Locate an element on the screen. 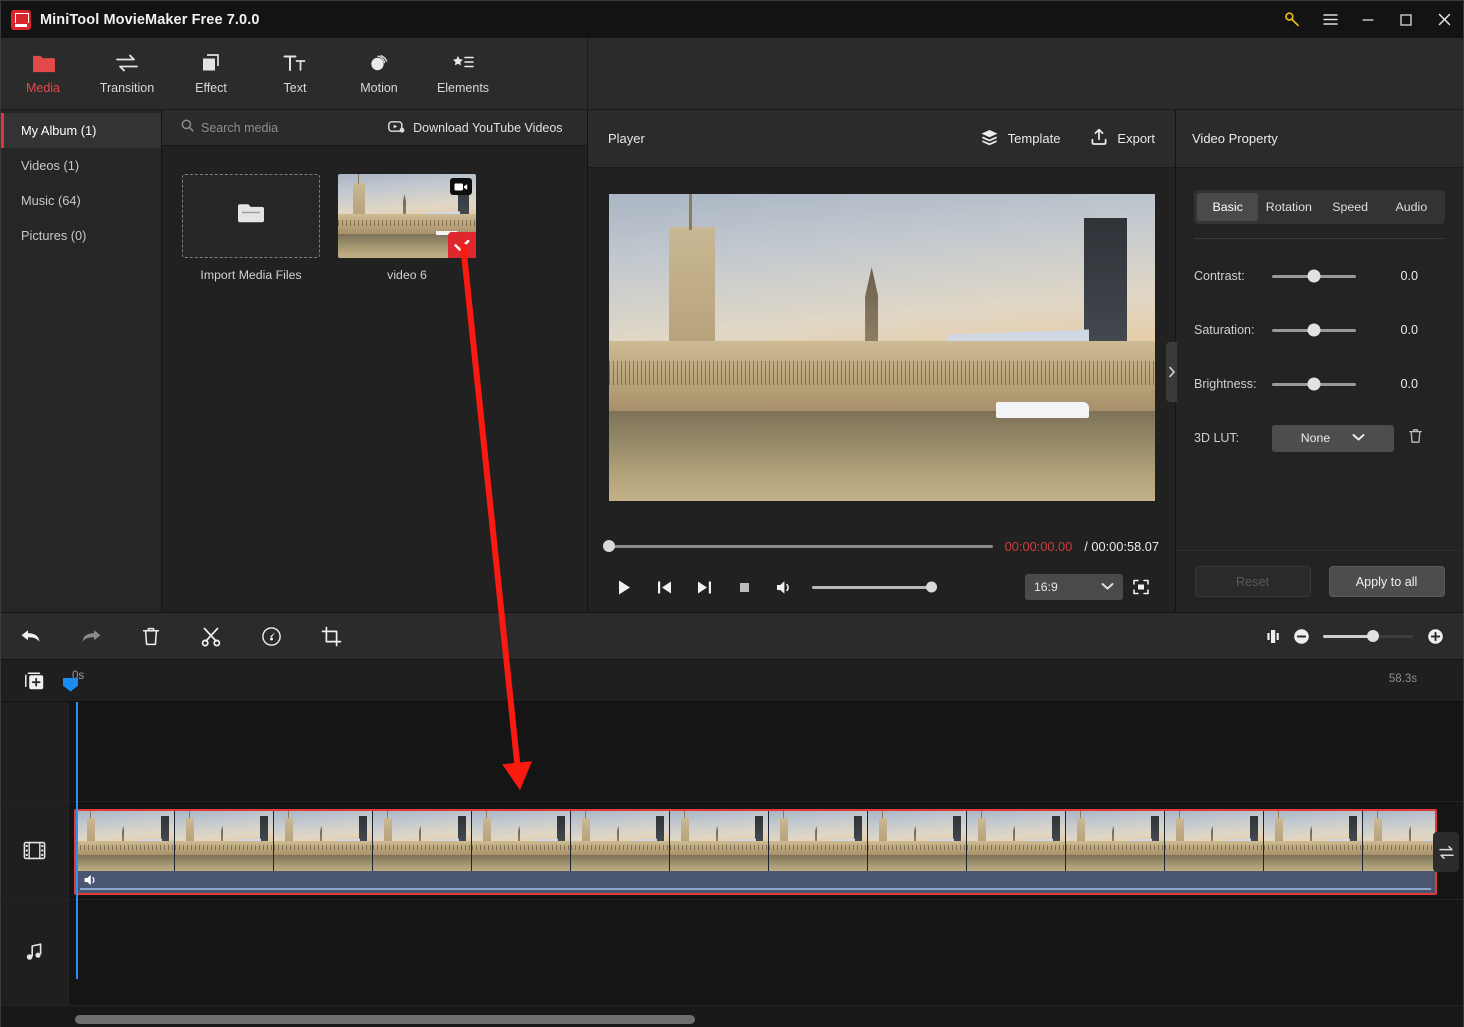 This screenshot has height=1027, width=1464. timeline-scale: 0s 58.3s is located at coordinates (763, 681).